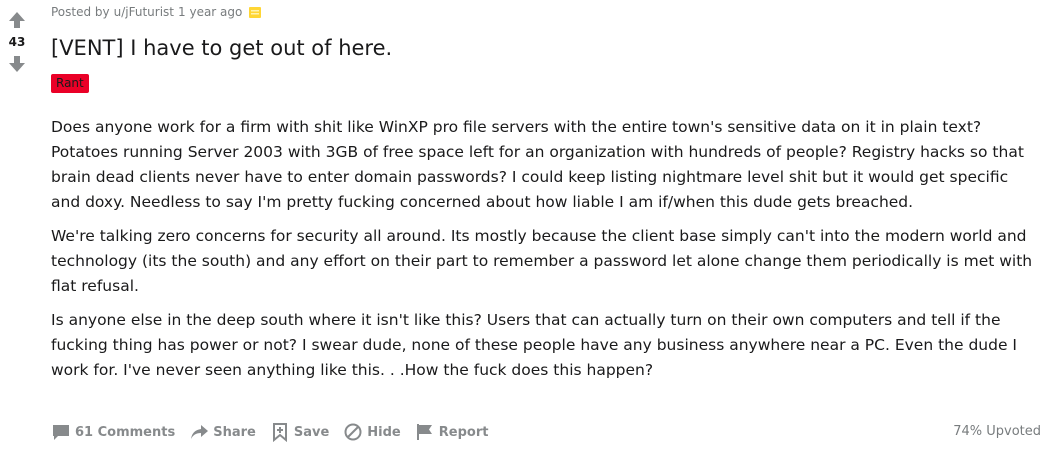  Describe the element at coordinates (424, 432) in the screenshot. I see `flag-icon` at that location.